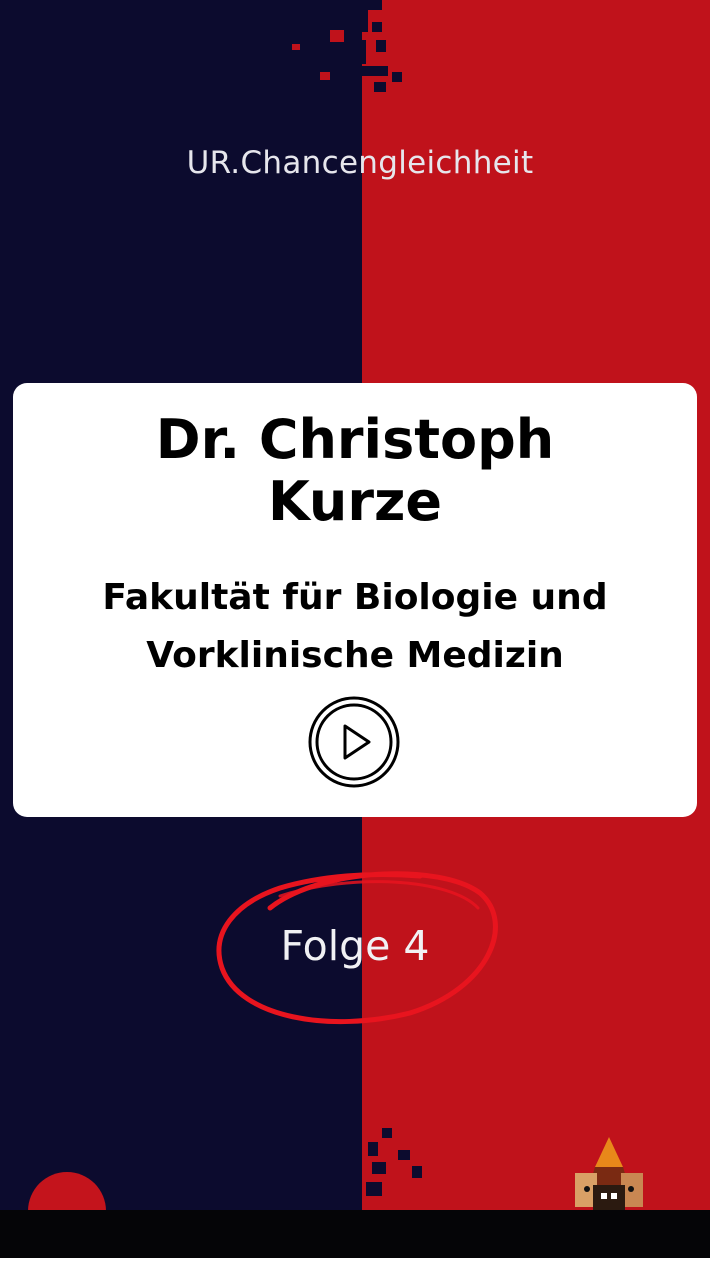 The width and height of the screenshot is (710, 1263). I want to click on partner-logo-icon, so click(609, 1174).